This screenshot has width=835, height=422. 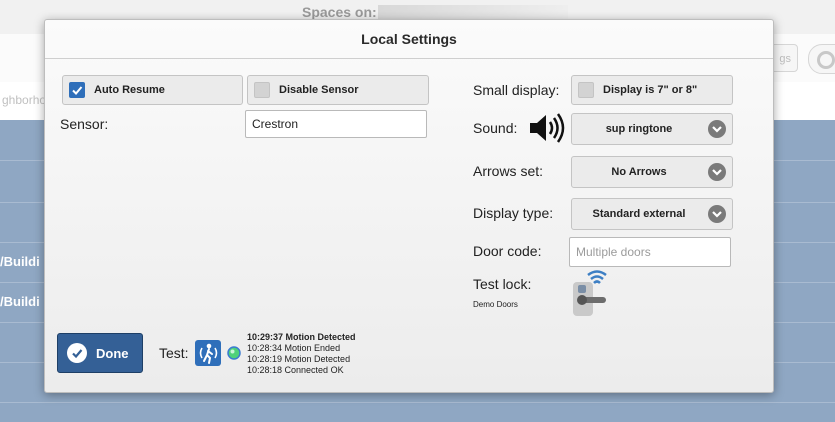 What do you see at coordinates (495, 128) in the screenshot?
I see `sound-label: Sound:` at bounding box center [495, 128].